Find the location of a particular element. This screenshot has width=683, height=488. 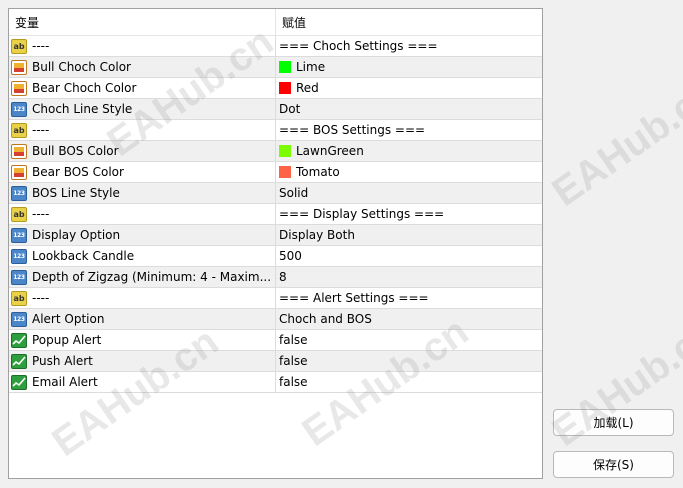

variable-name-cell: 123 Lookback Candle is located at coordinates (142, 256).